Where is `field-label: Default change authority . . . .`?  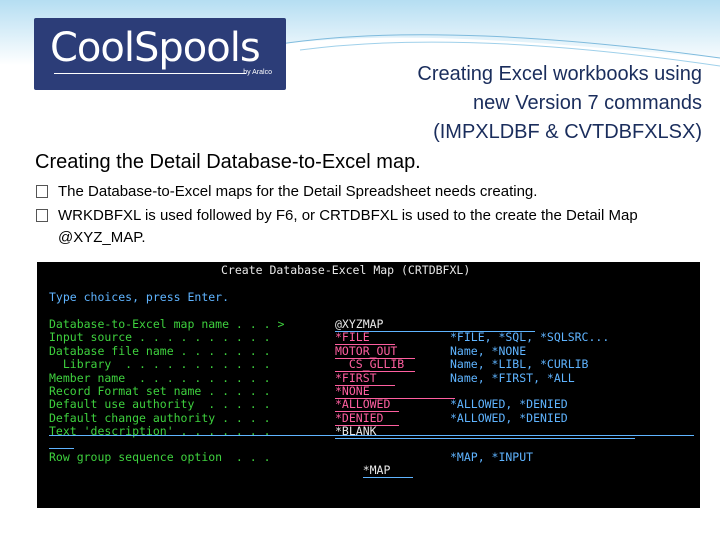
field-label: Default change authority . . . . is located at coordinates (160, 417).